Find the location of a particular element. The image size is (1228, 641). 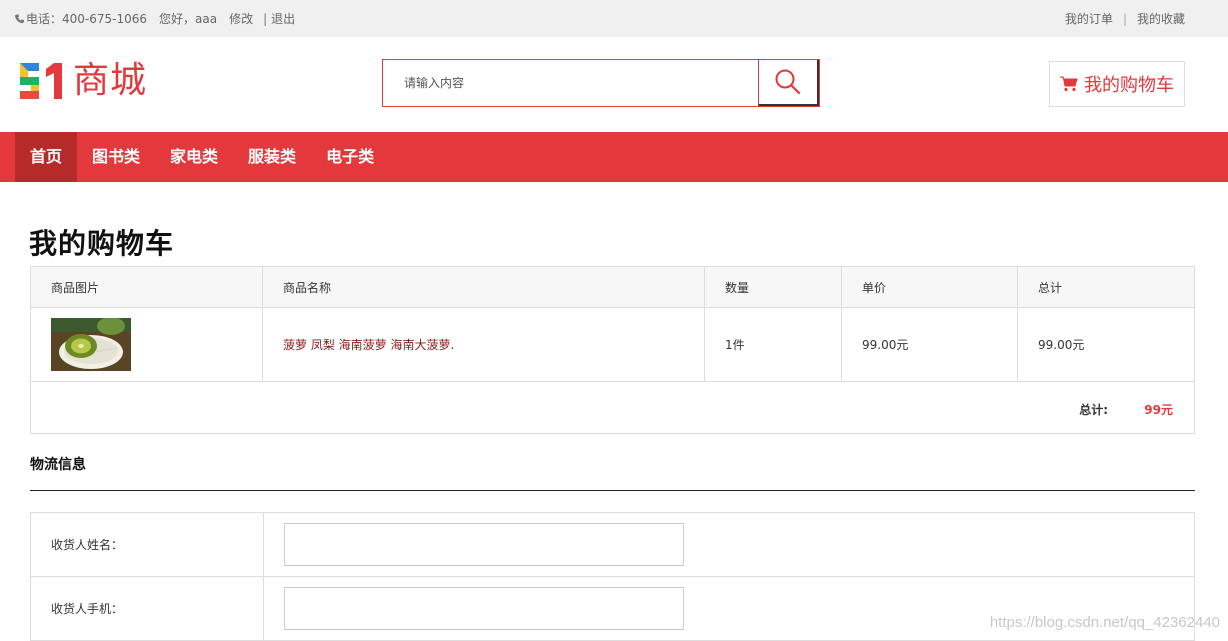

site-logo: 商城 is located at coordinates (82, 81).